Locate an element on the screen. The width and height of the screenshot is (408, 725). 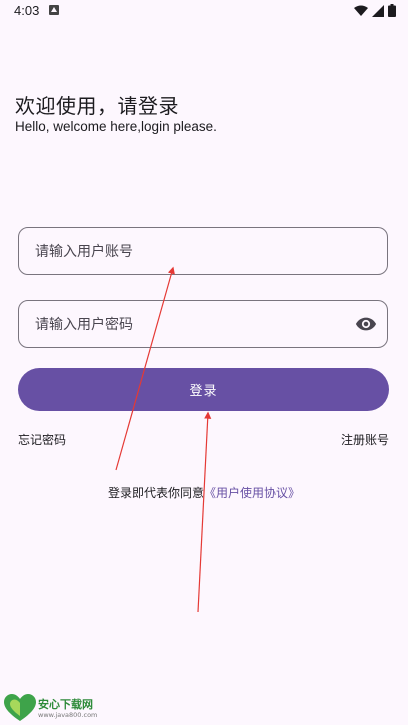
wifi-icon is located at coordinates (361, 10).